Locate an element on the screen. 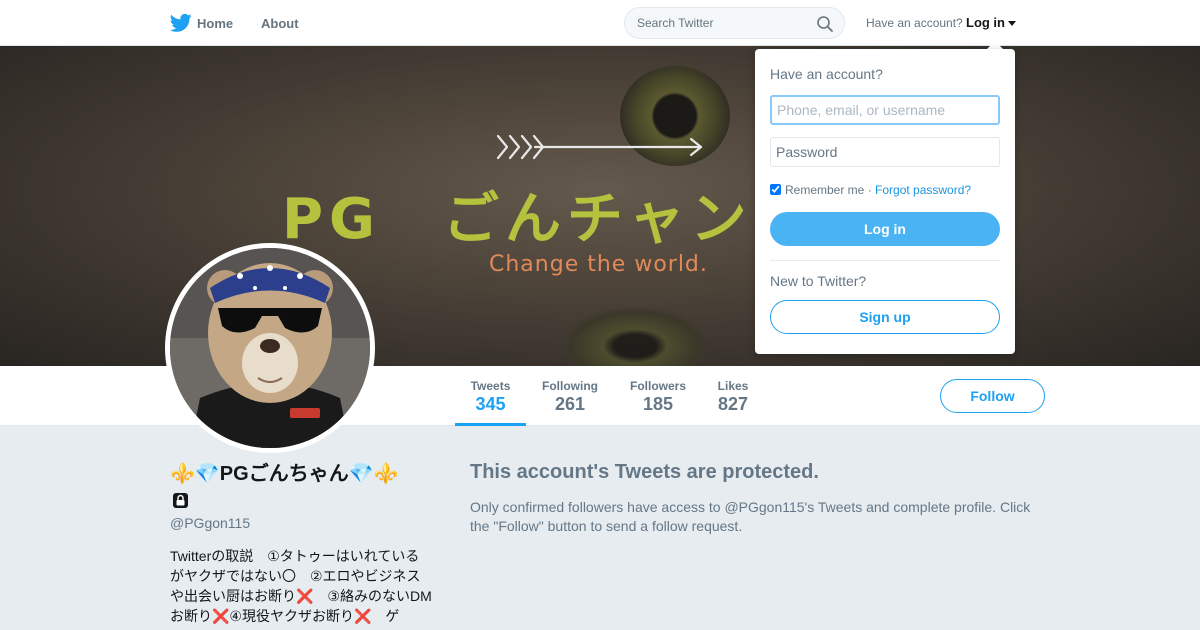 The image size is (1200, 630). protected-title: This account's Tweets are protected. is located at coordinates (644, 472).